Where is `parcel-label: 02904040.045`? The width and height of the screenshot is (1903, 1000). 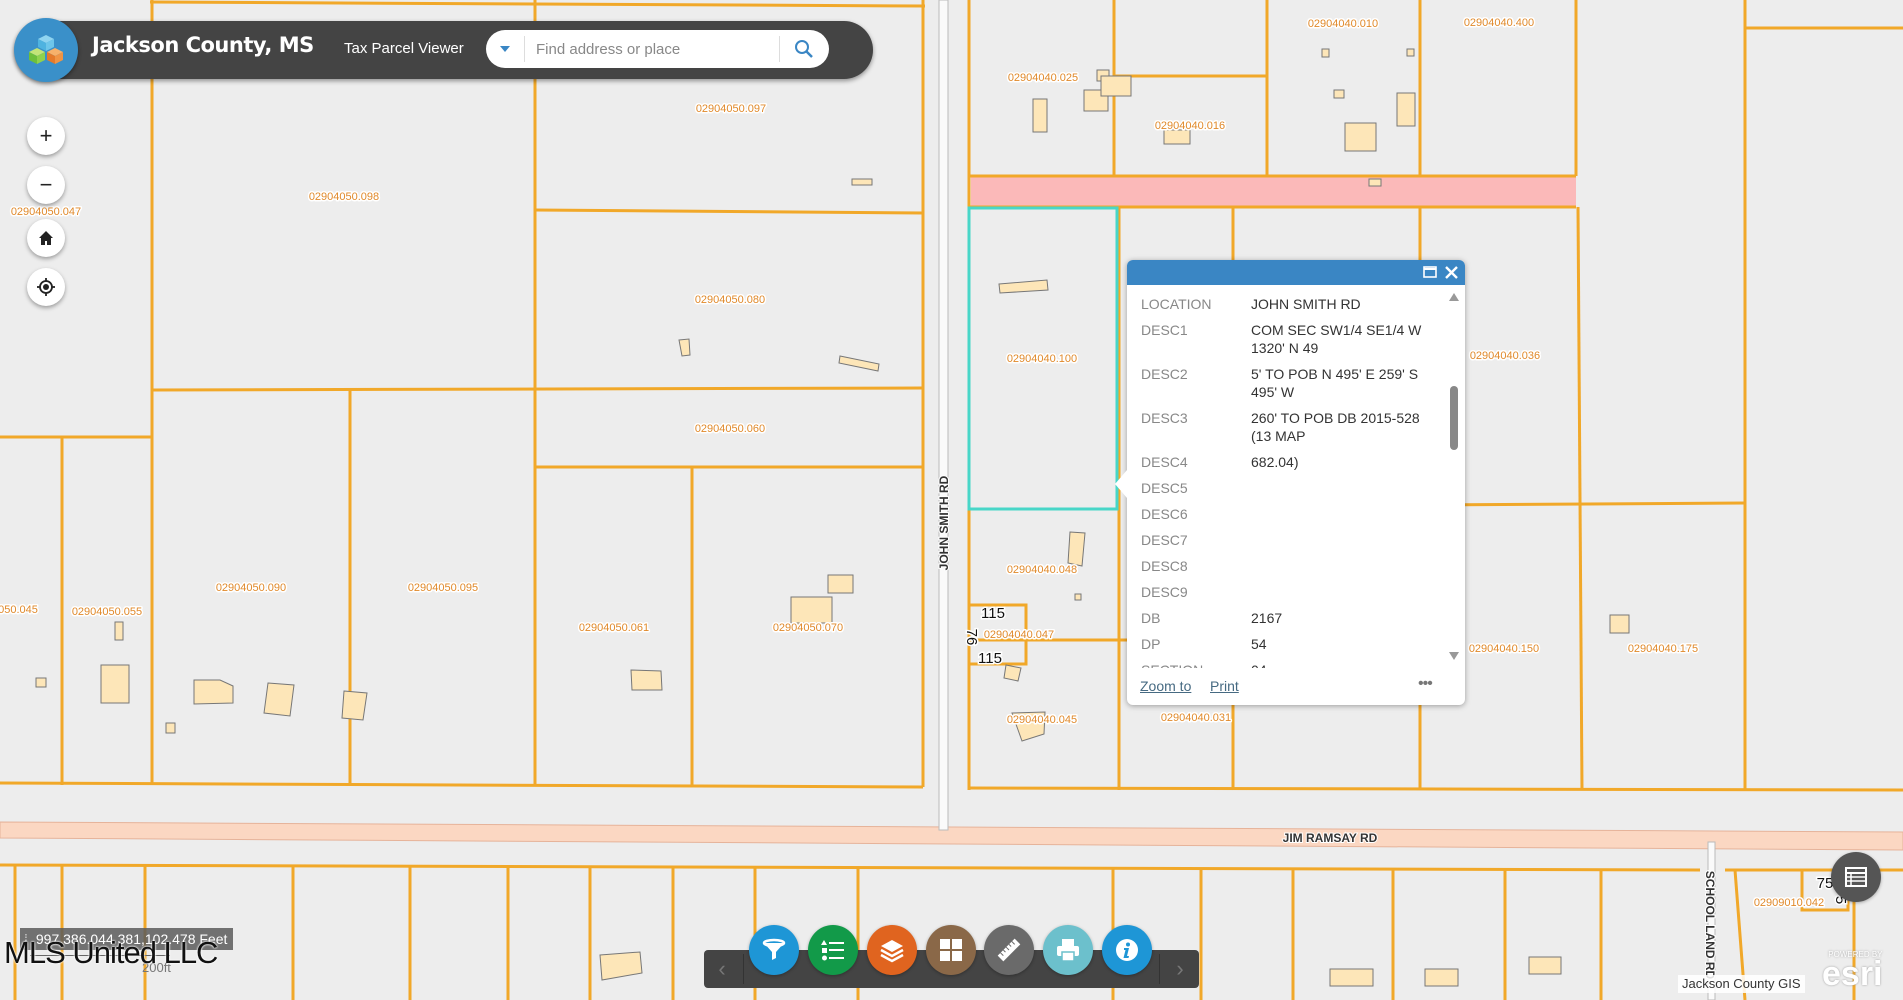 parcel-label: 02904040.045 is located at coordinates (1042, 720).